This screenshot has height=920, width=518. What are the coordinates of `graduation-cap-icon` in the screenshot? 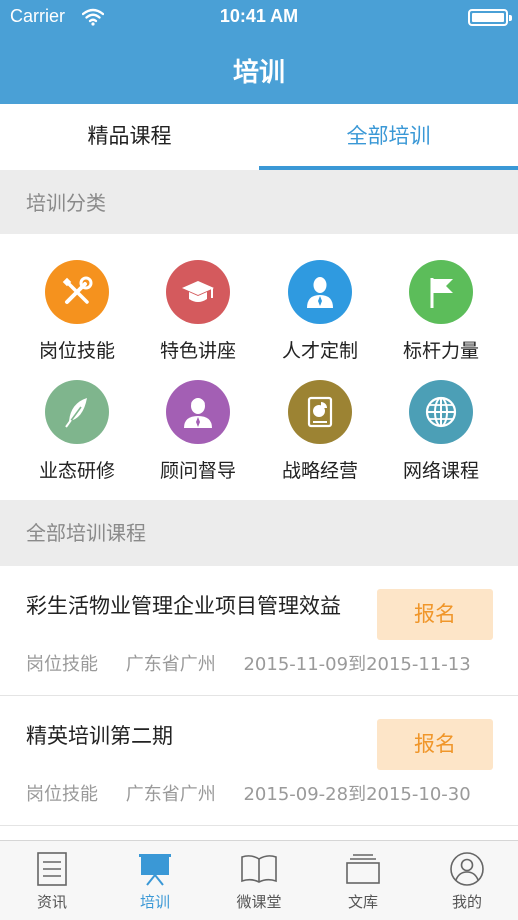 It's located at (198, 292).